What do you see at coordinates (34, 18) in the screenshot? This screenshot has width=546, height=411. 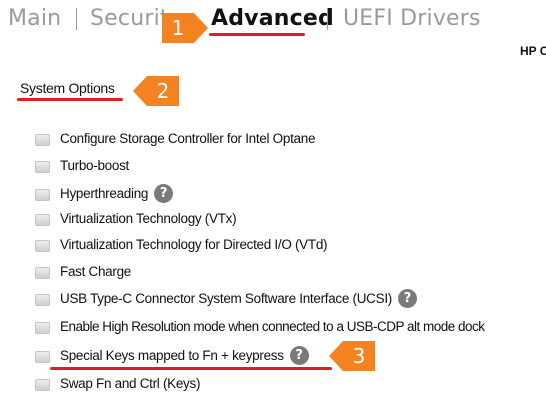 I see `tab-main: Main` at bounding box center [34, 18].